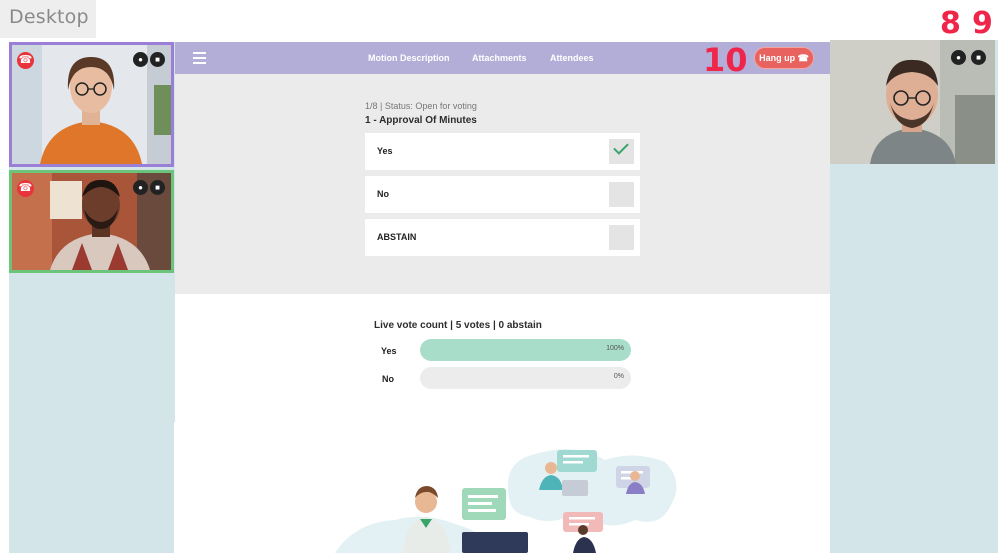  I want to click on hang-up-label: Hang up, so click(777, 58).